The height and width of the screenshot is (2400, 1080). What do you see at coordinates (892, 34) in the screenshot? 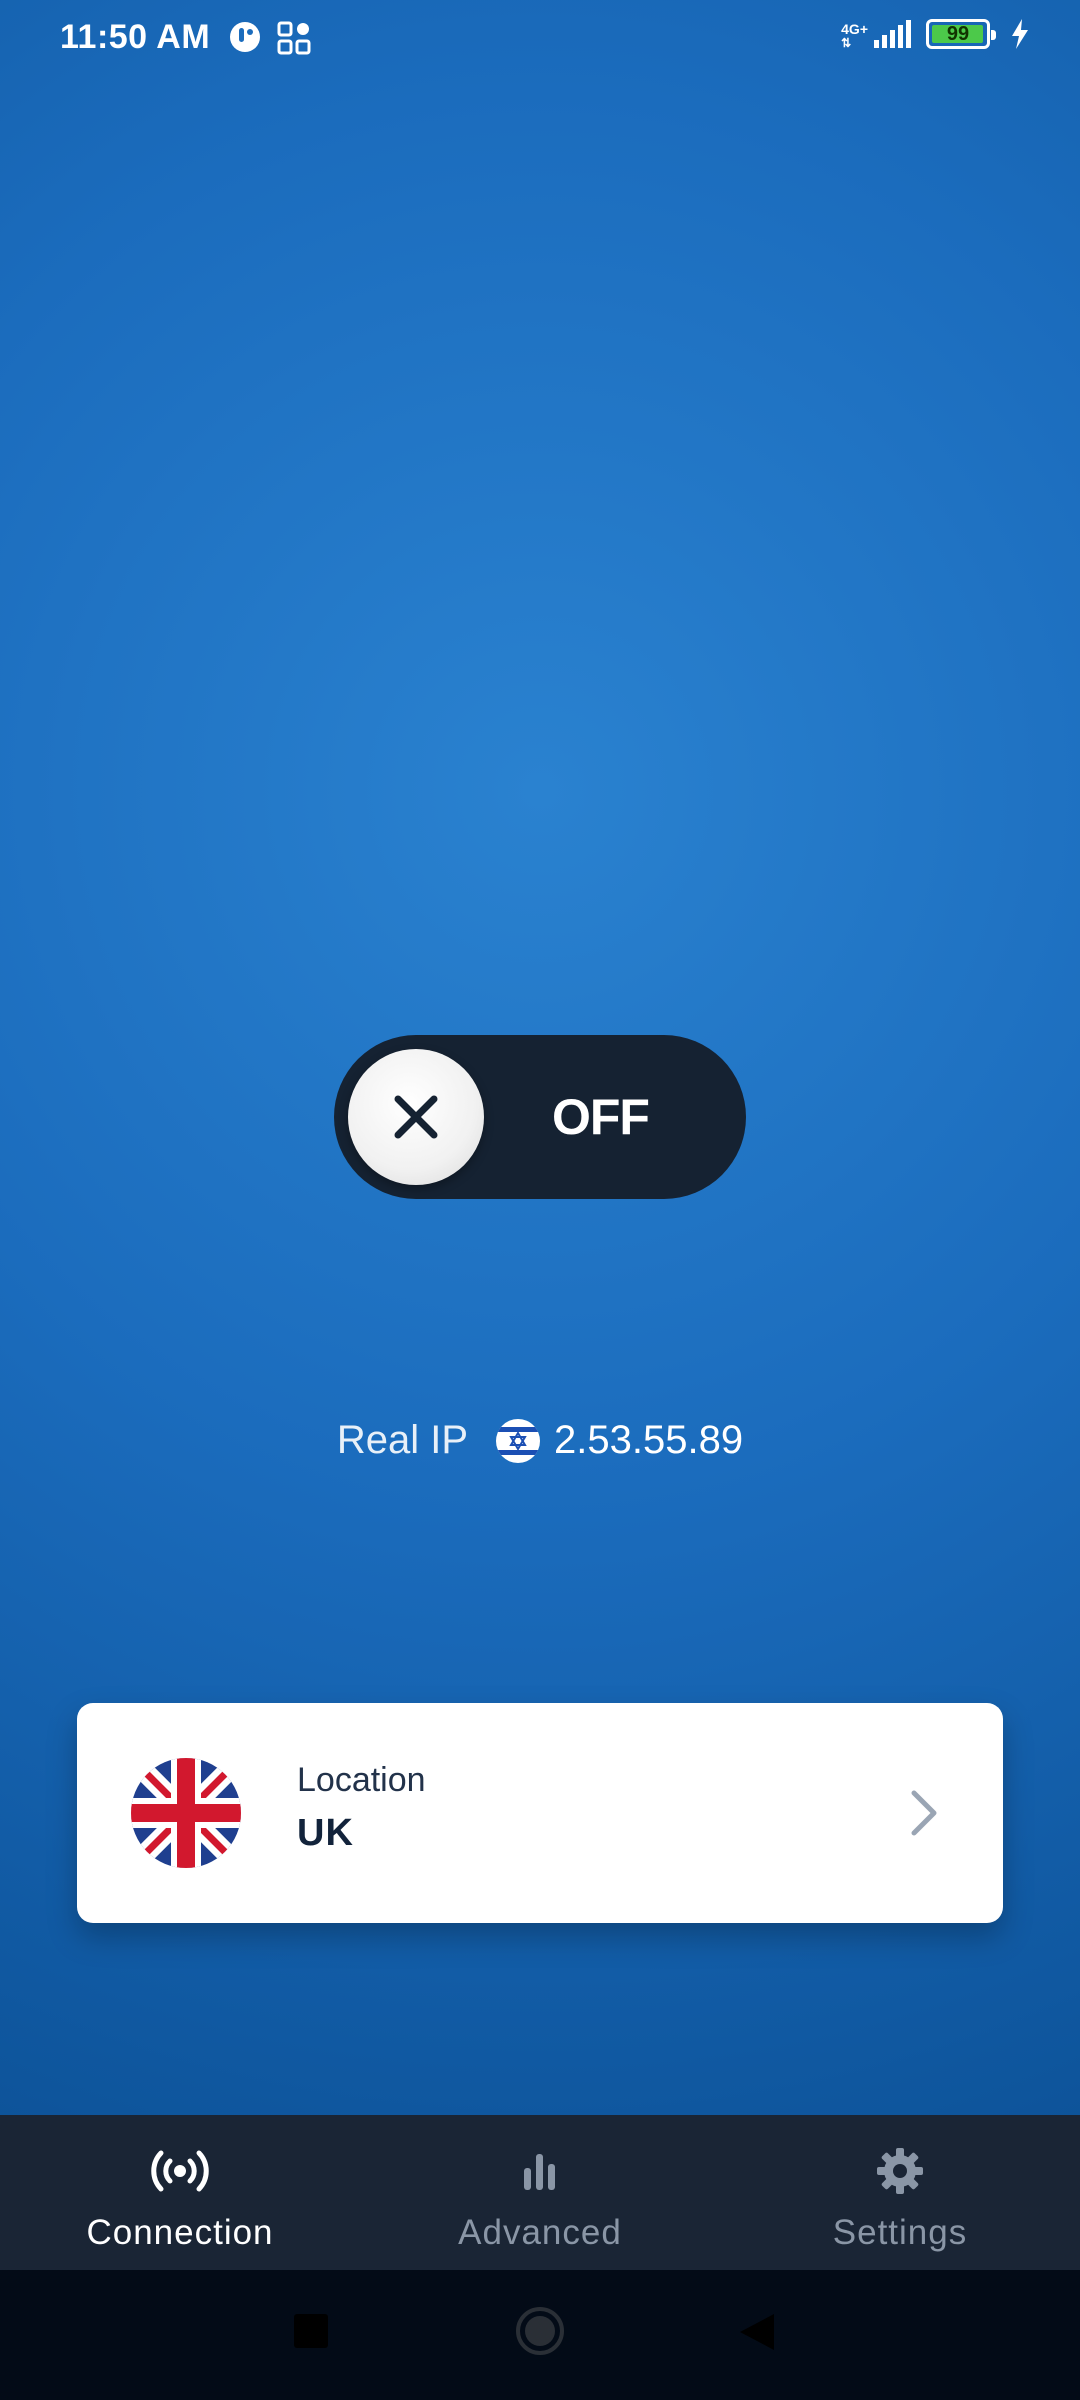
I see `signal-icon` at bounding box center [892, 34].